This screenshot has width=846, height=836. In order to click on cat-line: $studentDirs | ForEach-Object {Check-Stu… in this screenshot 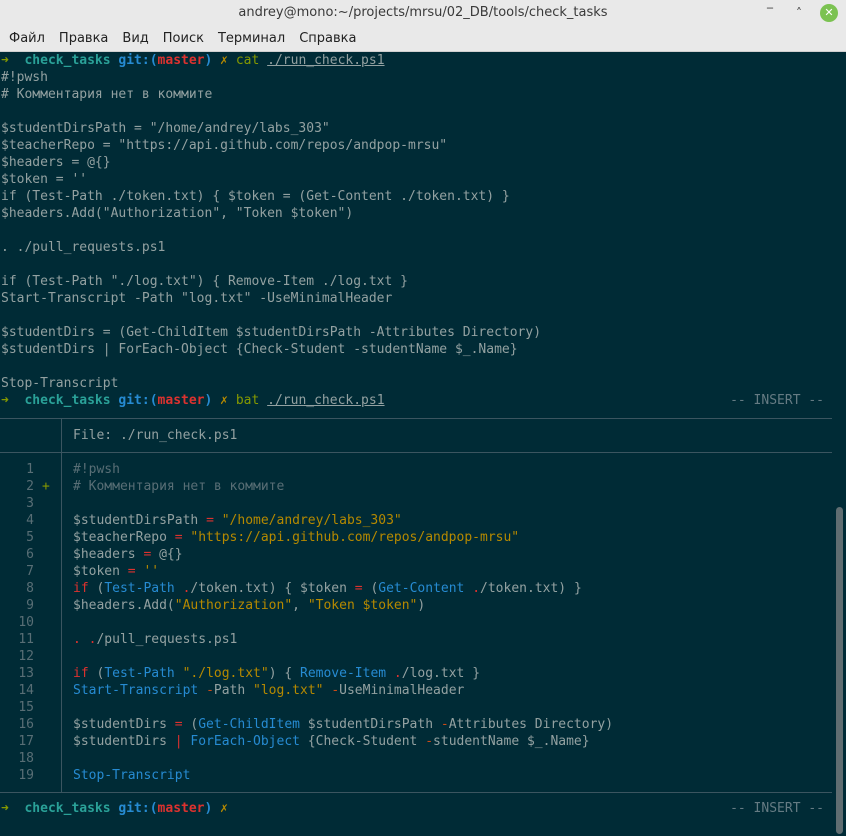, I will do `click(259, 349)`.